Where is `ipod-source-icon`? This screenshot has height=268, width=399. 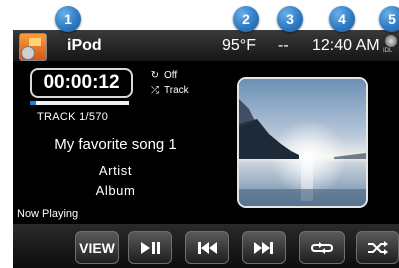
ipod-source-icon is located at coordinates (33, 47).